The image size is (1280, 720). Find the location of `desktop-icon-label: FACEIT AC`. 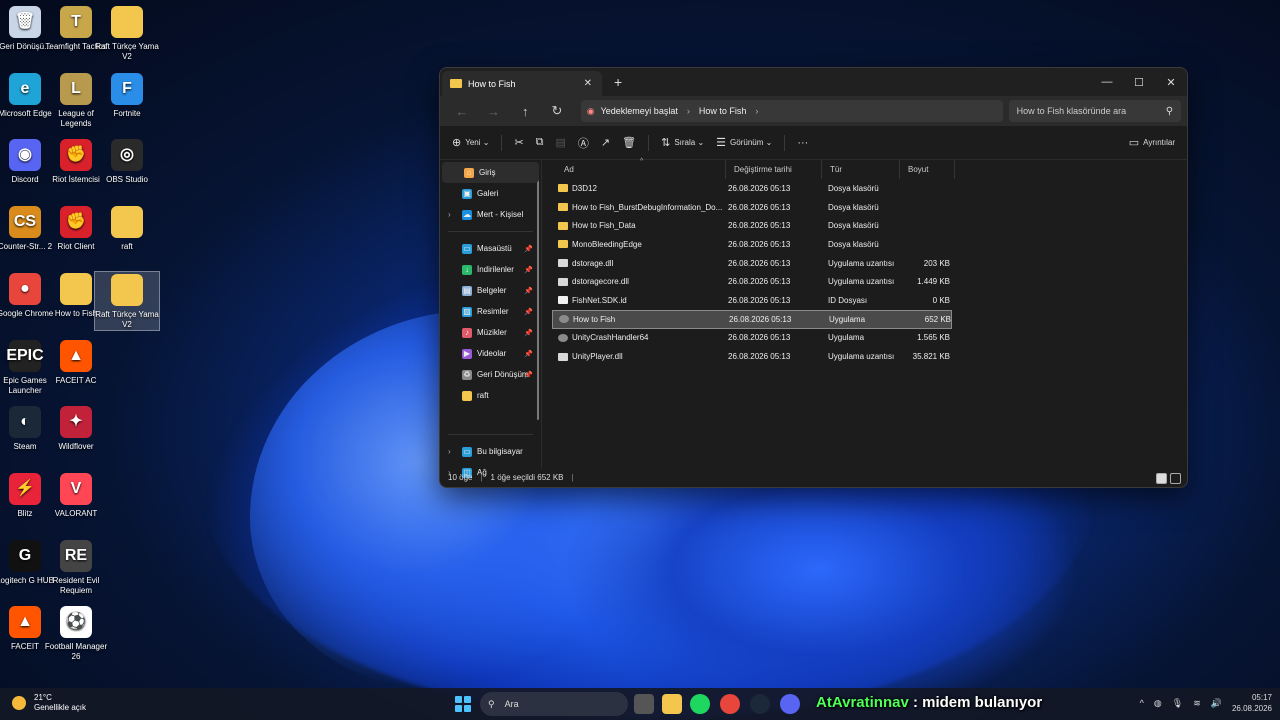

desktop-icon-label: FACEIT AC is located at coordinates (76, 380).